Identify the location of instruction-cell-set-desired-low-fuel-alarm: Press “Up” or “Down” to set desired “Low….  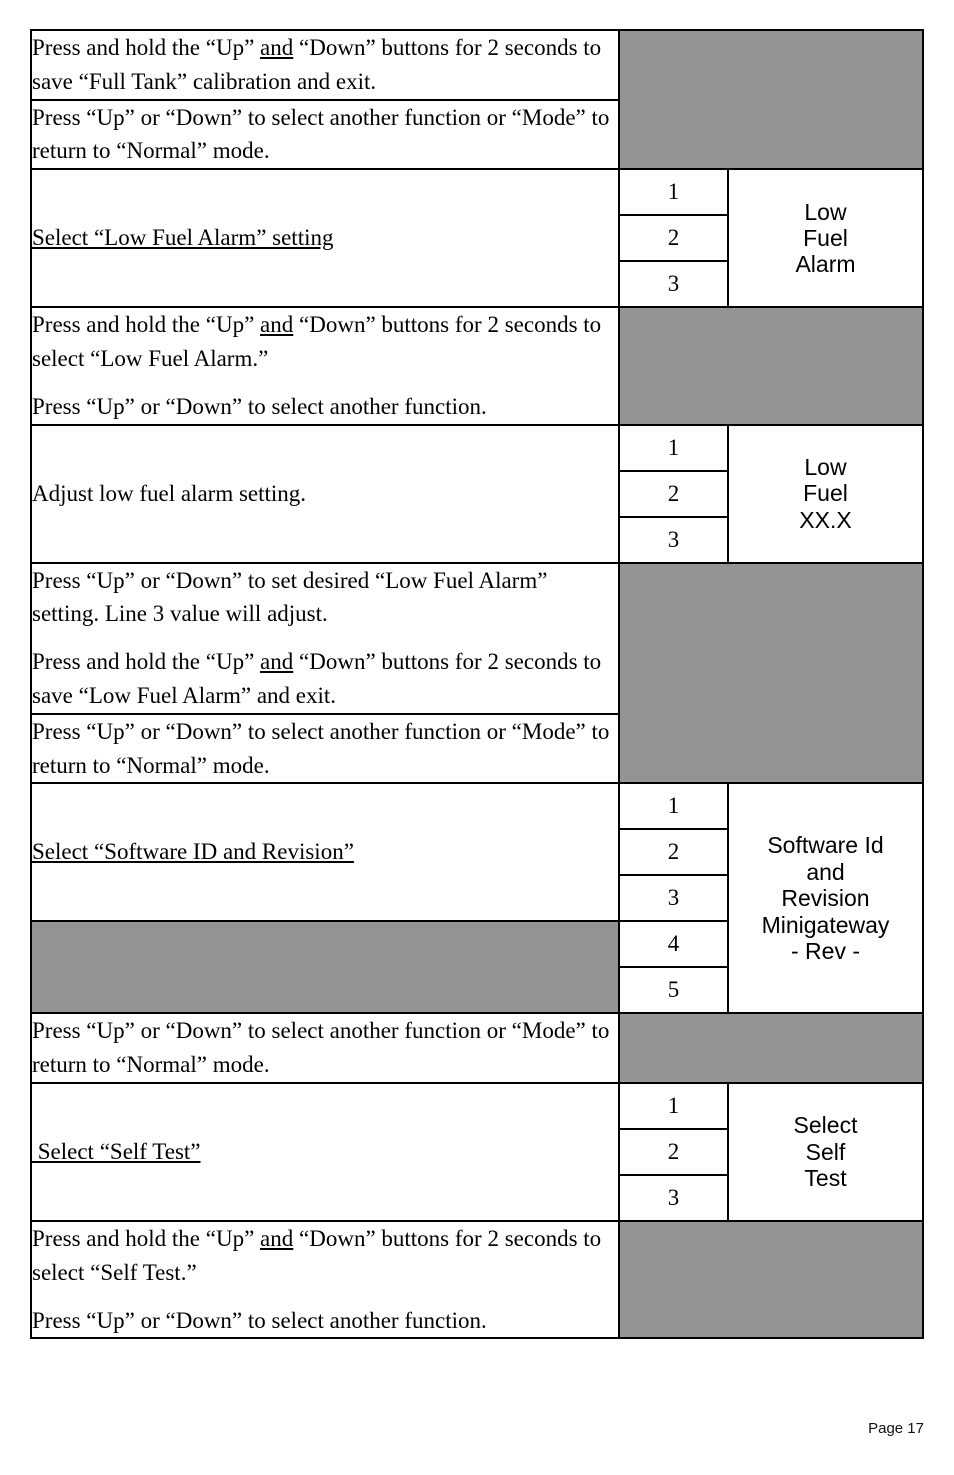
(325, 638).